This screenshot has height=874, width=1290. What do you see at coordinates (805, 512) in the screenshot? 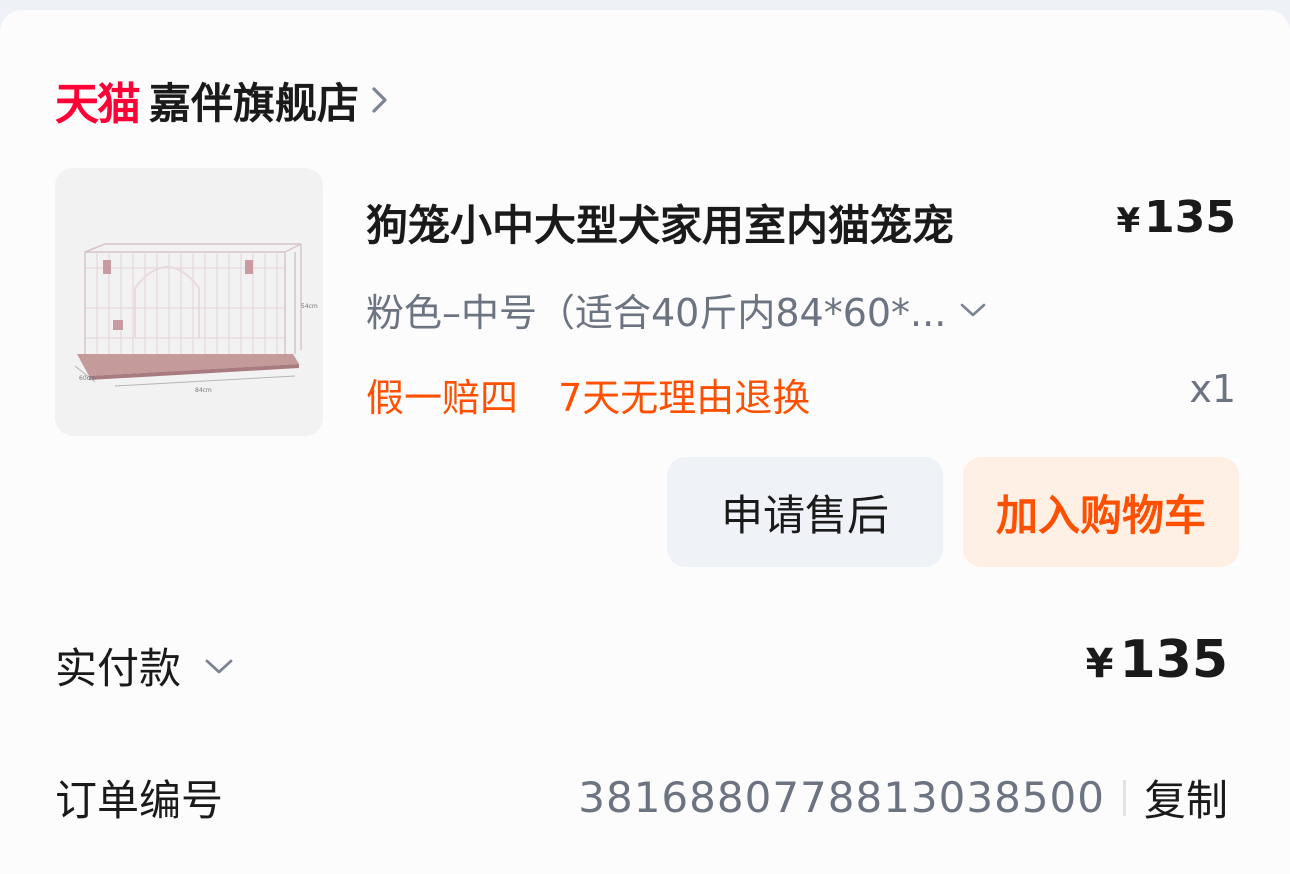
I see `after-sale-button: 申请售后` at bounding box center [805, 512].